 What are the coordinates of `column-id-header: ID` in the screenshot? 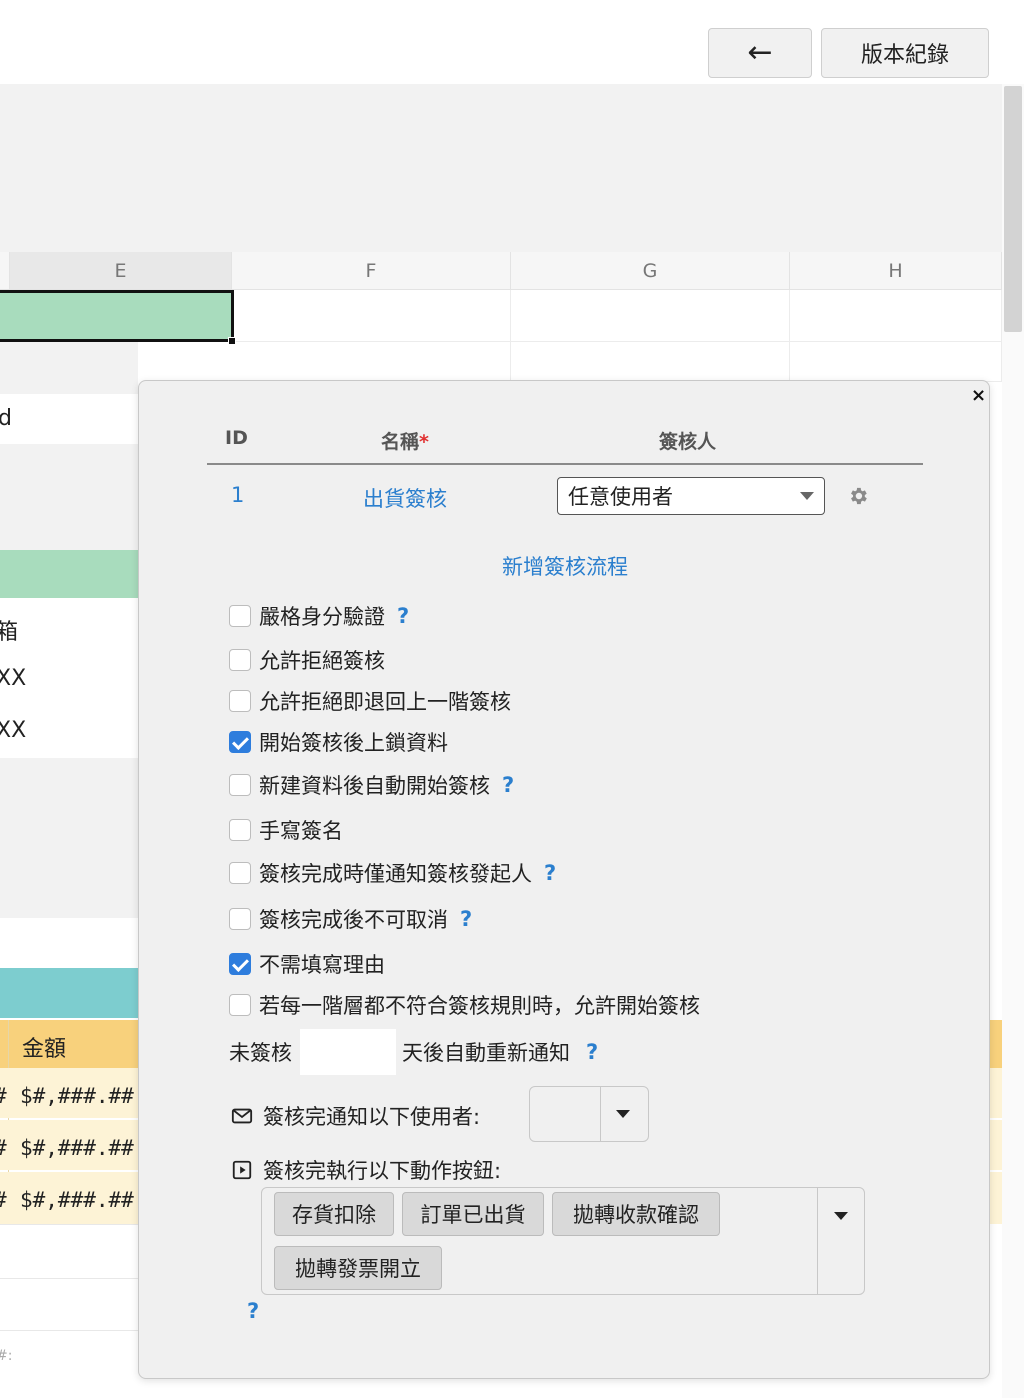 It's located at (236, 438).